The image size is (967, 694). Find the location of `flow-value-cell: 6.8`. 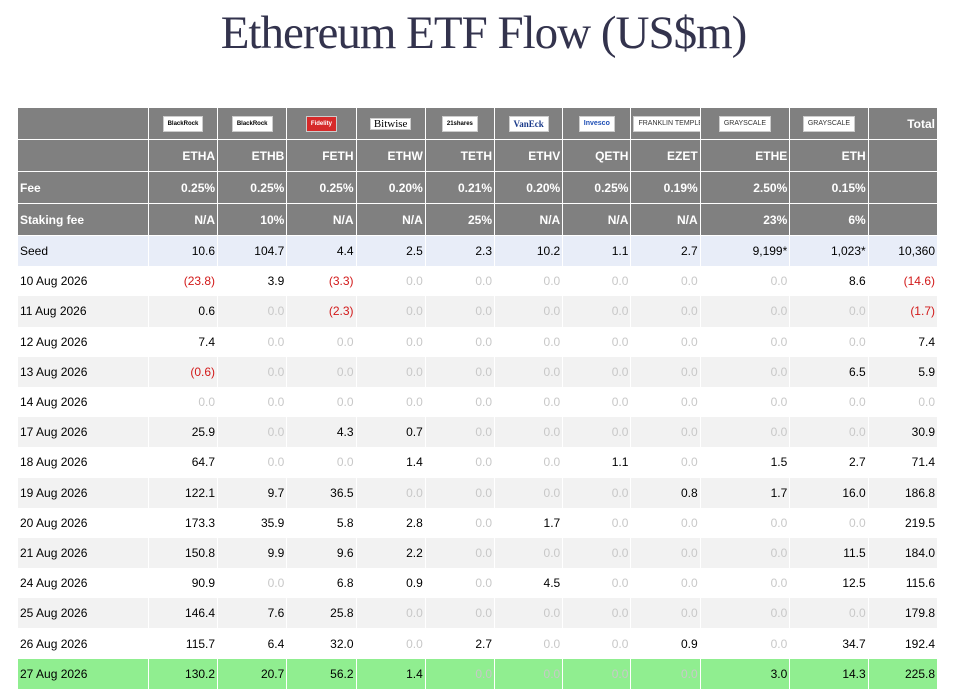

flow-value-cell: 6.8 is located at coordinates (345, 583).